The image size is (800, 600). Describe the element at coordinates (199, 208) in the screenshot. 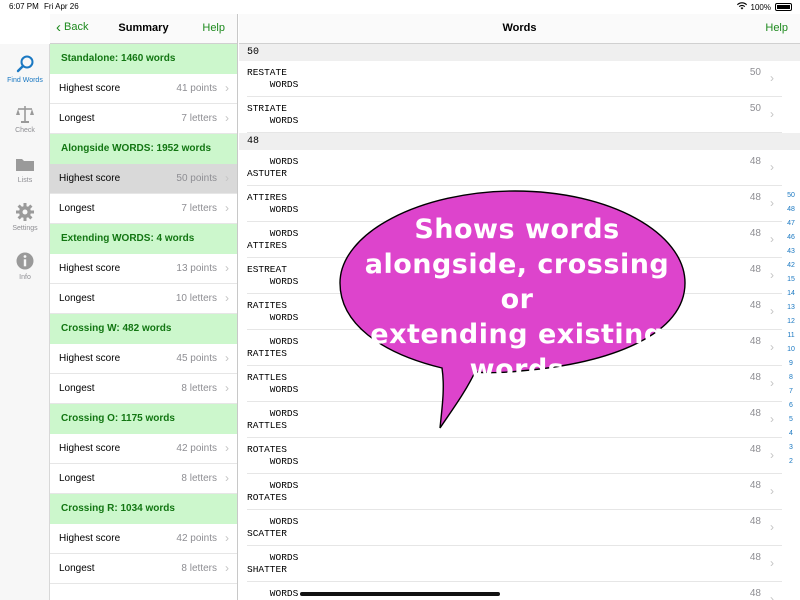

I see `row-value: 7 letters` at that location.